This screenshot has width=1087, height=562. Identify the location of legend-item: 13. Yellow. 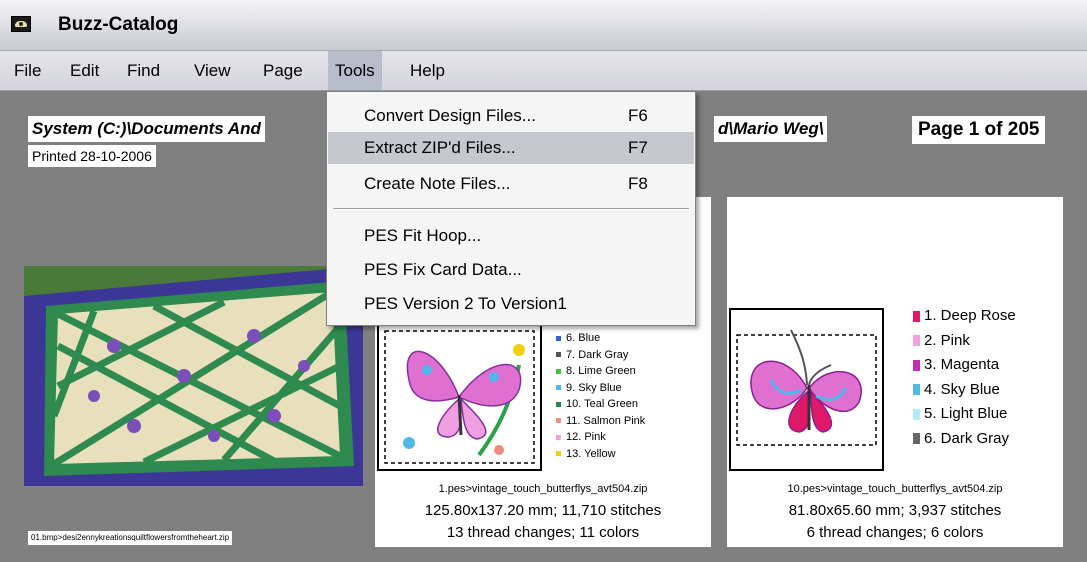
(600, 456).